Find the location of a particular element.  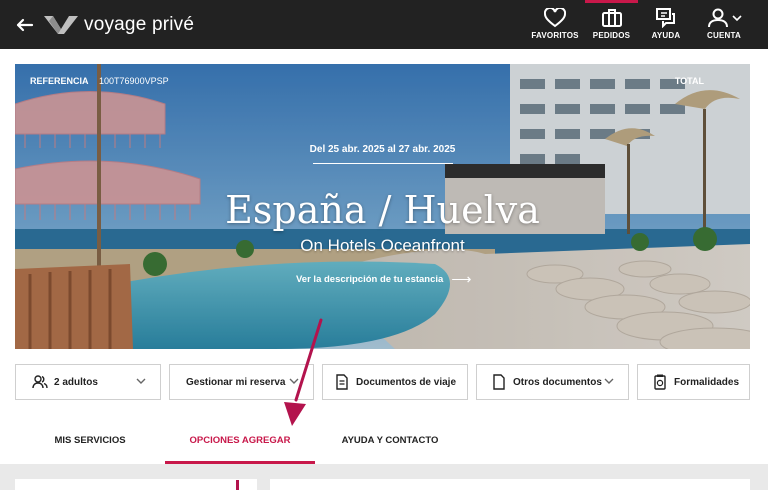

voyage-prive-logo: voyage privé is located at coordinates (119, 25).